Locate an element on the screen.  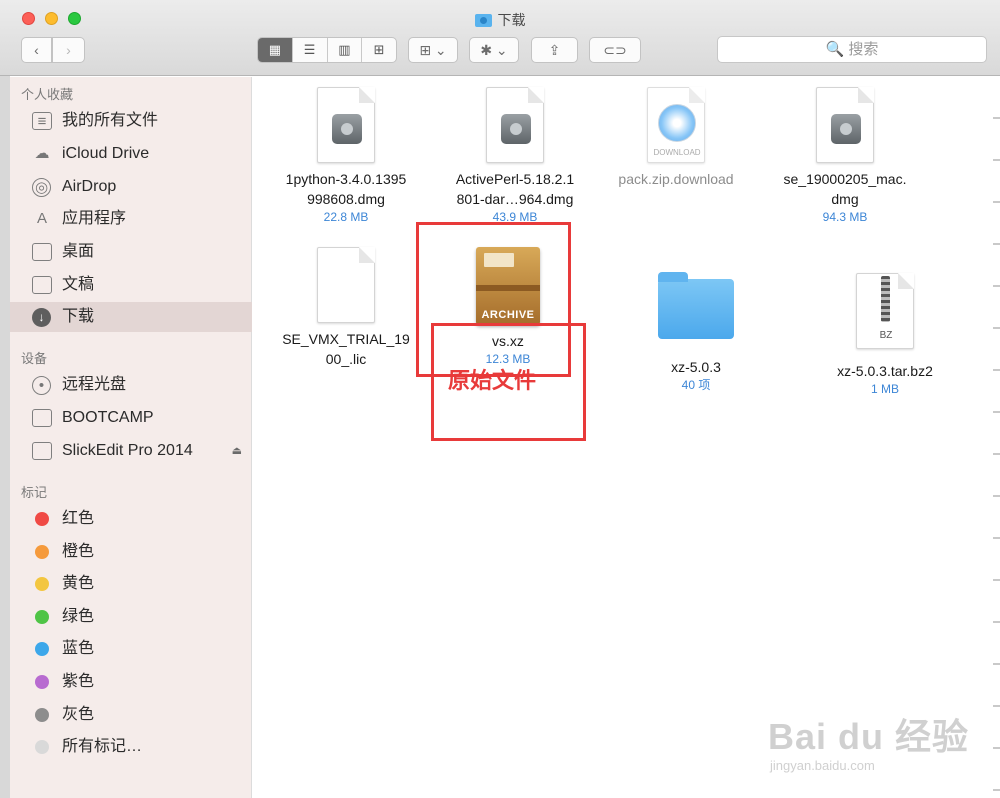
file-name: pack.zip.download is located at coordinates (676, 179).